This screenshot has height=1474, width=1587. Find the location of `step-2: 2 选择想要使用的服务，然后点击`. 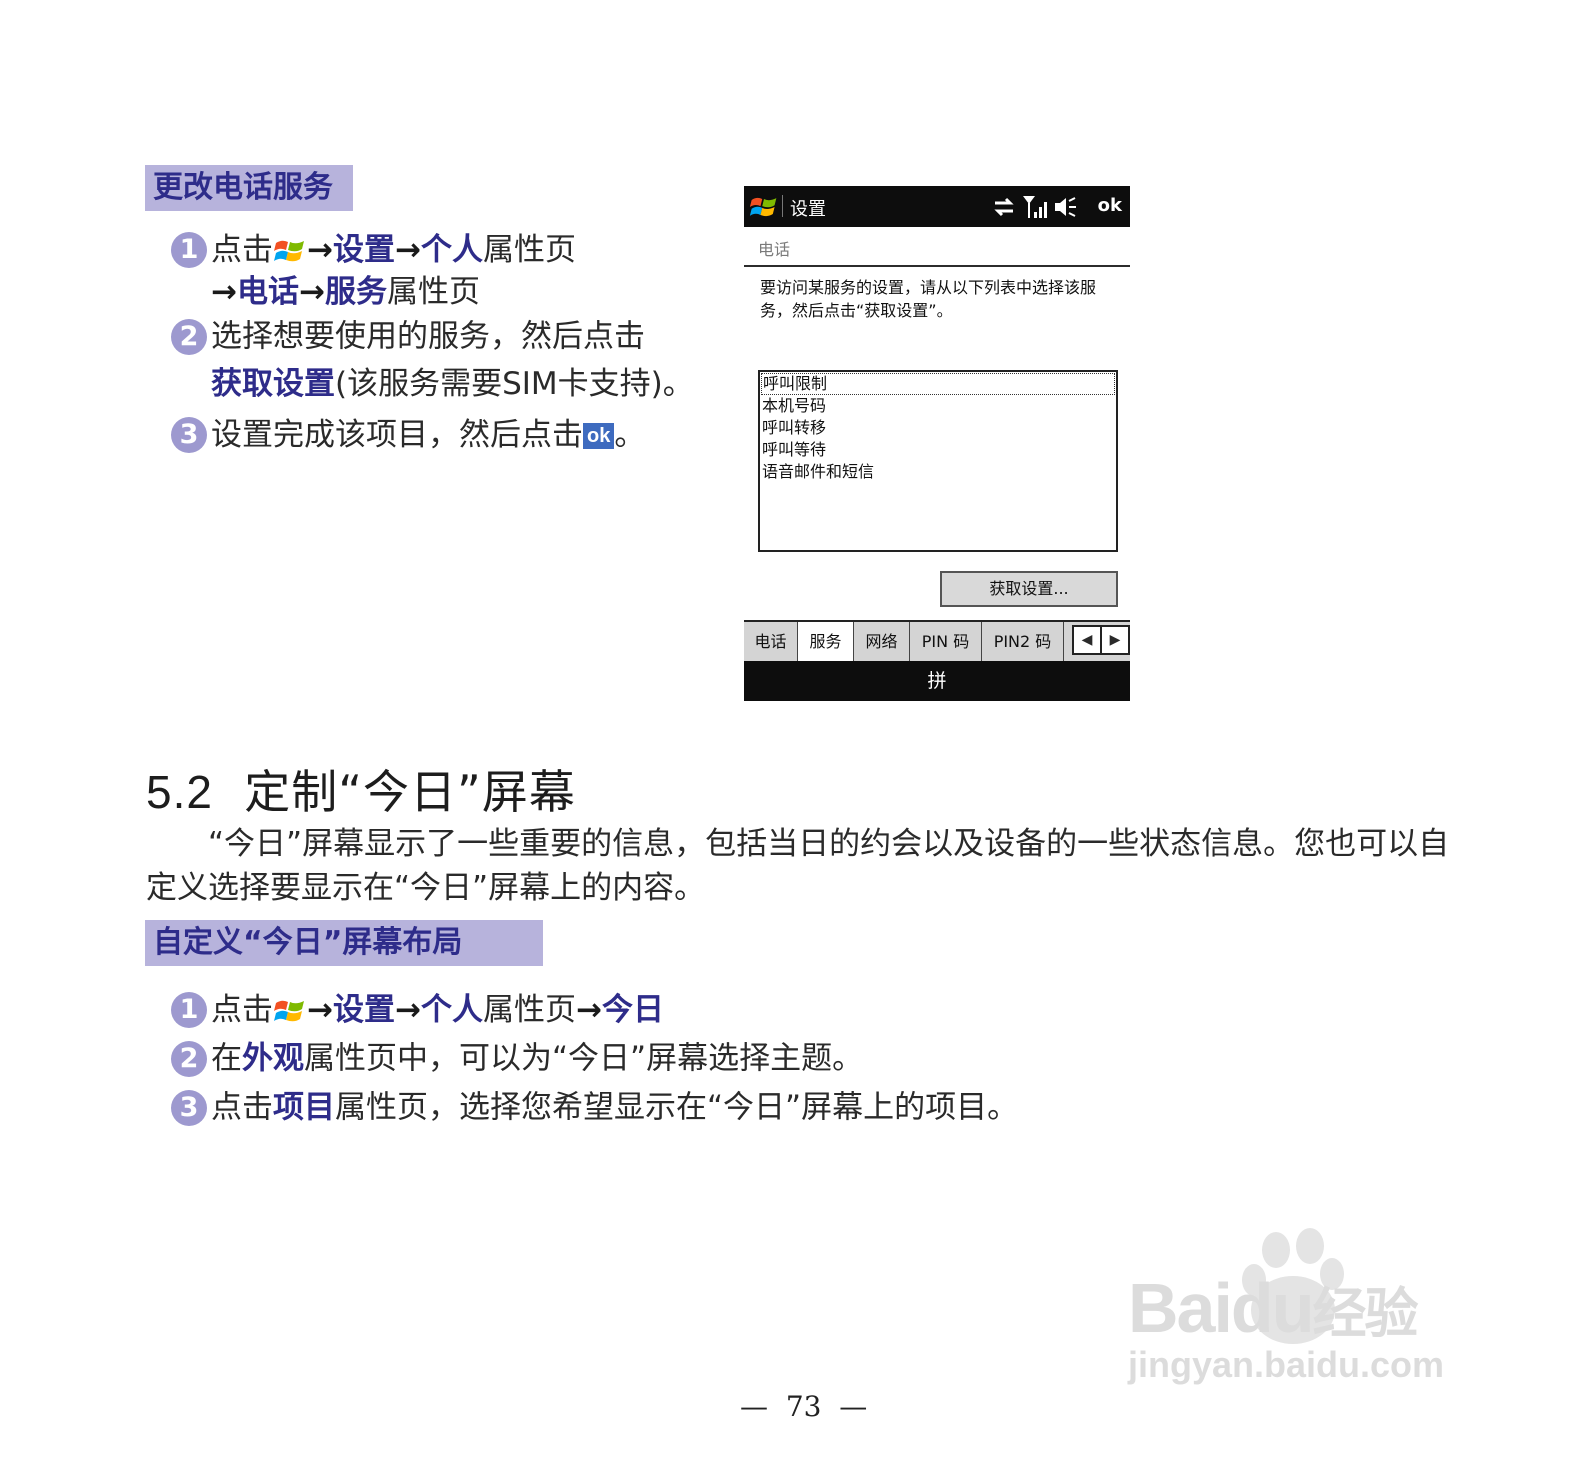

step-2: 2 选择想要使用的服务，然后点击 is located at coordinates (408, 336).